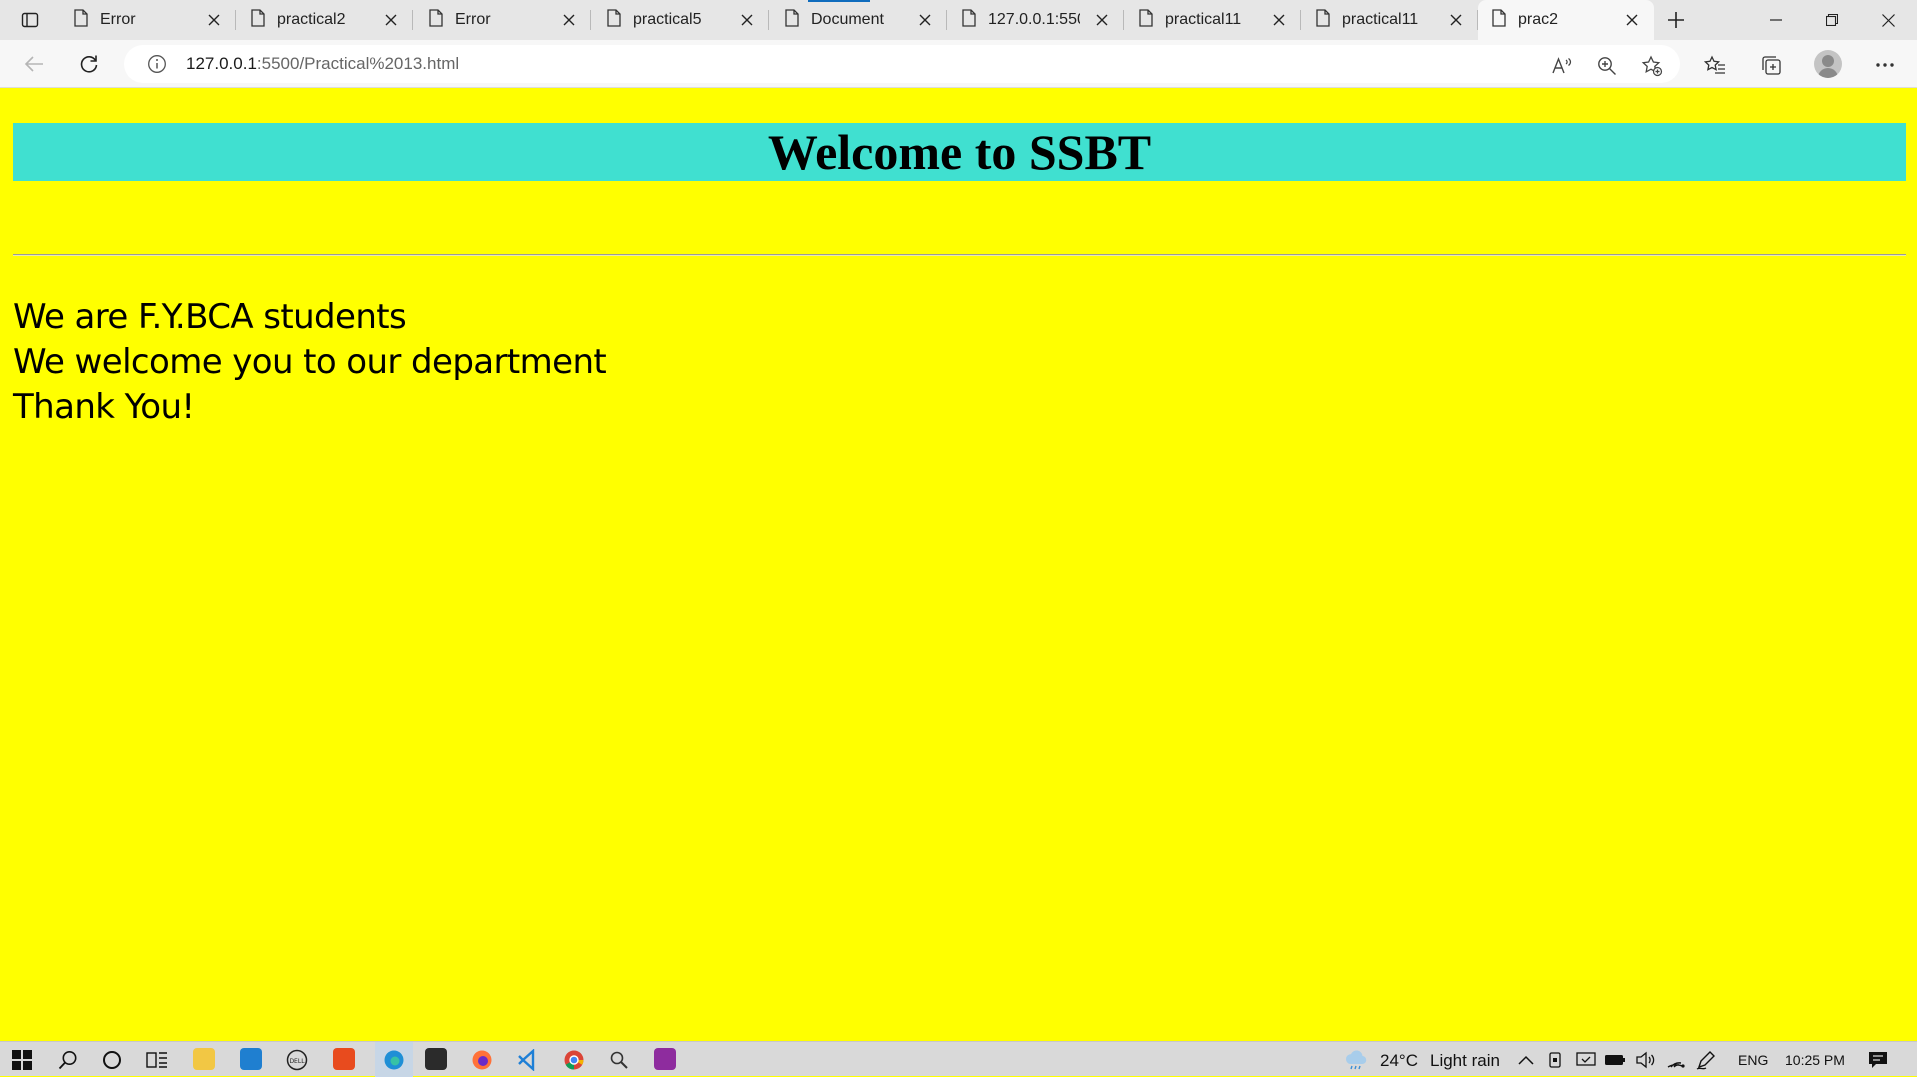  Describe the element at coordinates (1828, 64) in the screenshot. I see `profile-avatar` at that location.